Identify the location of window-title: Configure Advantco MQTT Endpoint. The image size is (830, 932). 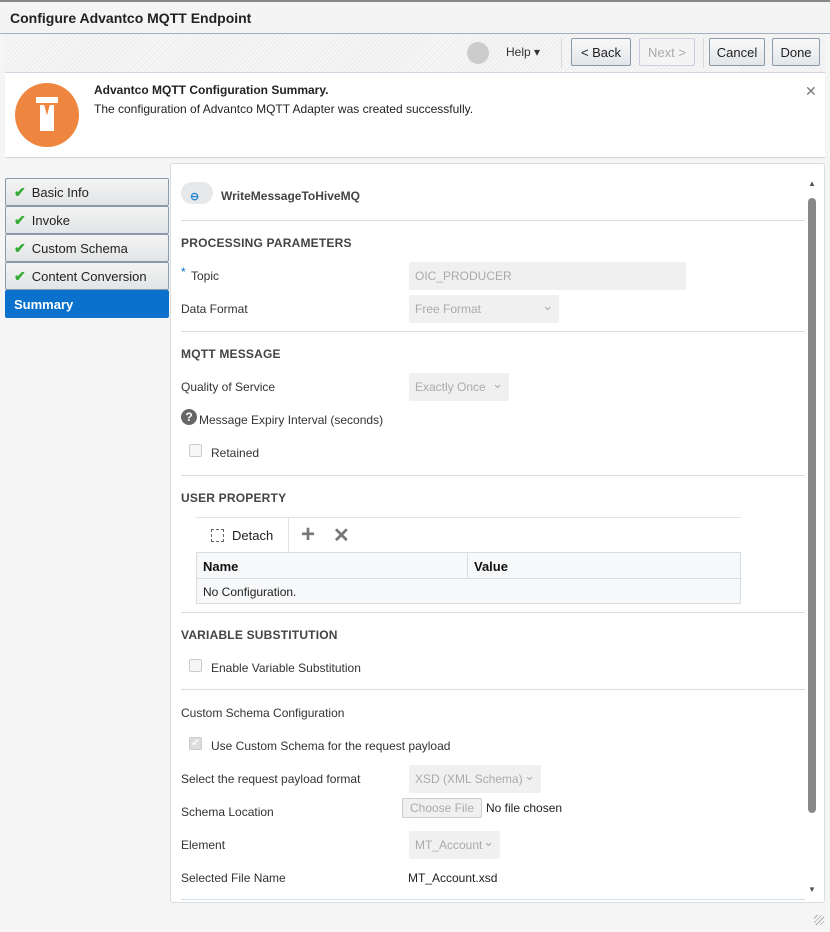
(131, 18).